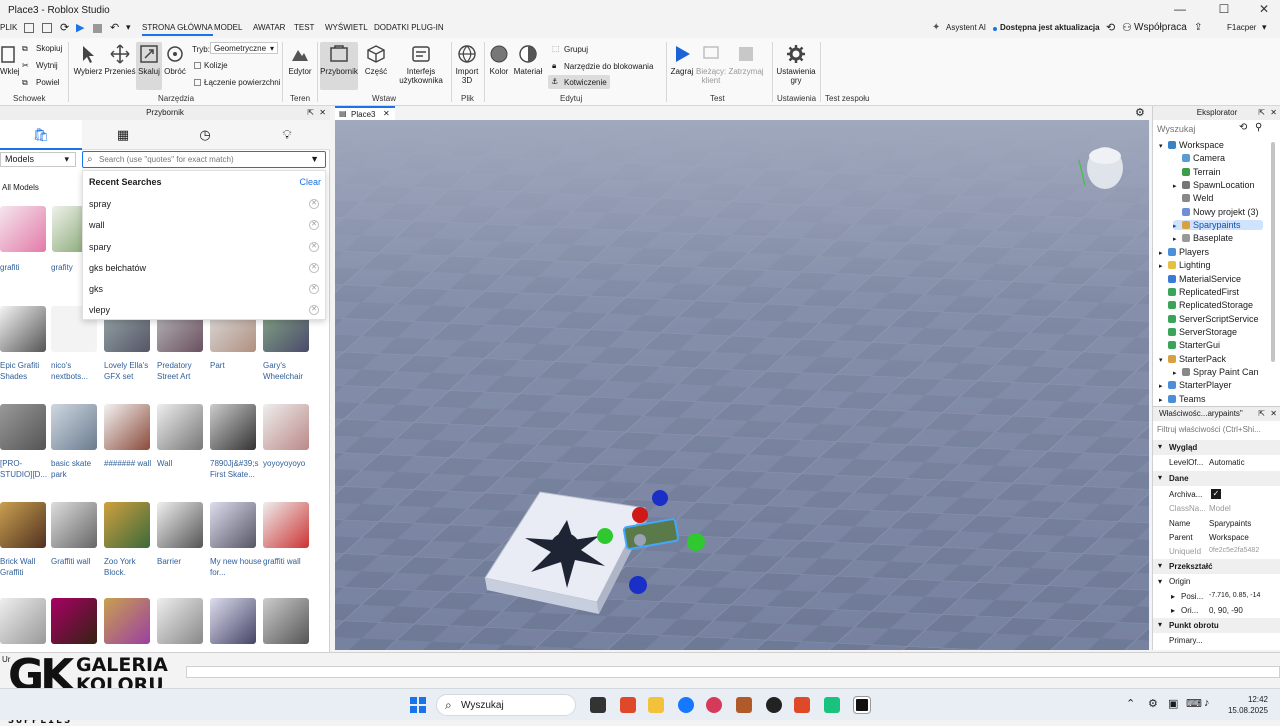  What do you see at coordinates (289, 561) in the screenshot?
I see `model-title: graffiti wall` at bounding box center [289, 561].